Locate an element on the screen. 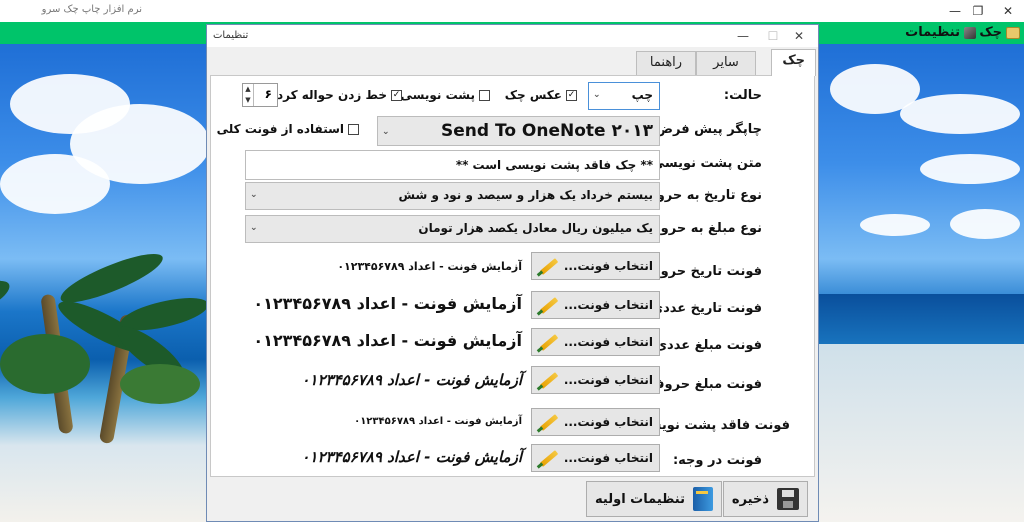  transfer-line-label: خط زدن حواله کرد: is located at coordinates (329, 95).